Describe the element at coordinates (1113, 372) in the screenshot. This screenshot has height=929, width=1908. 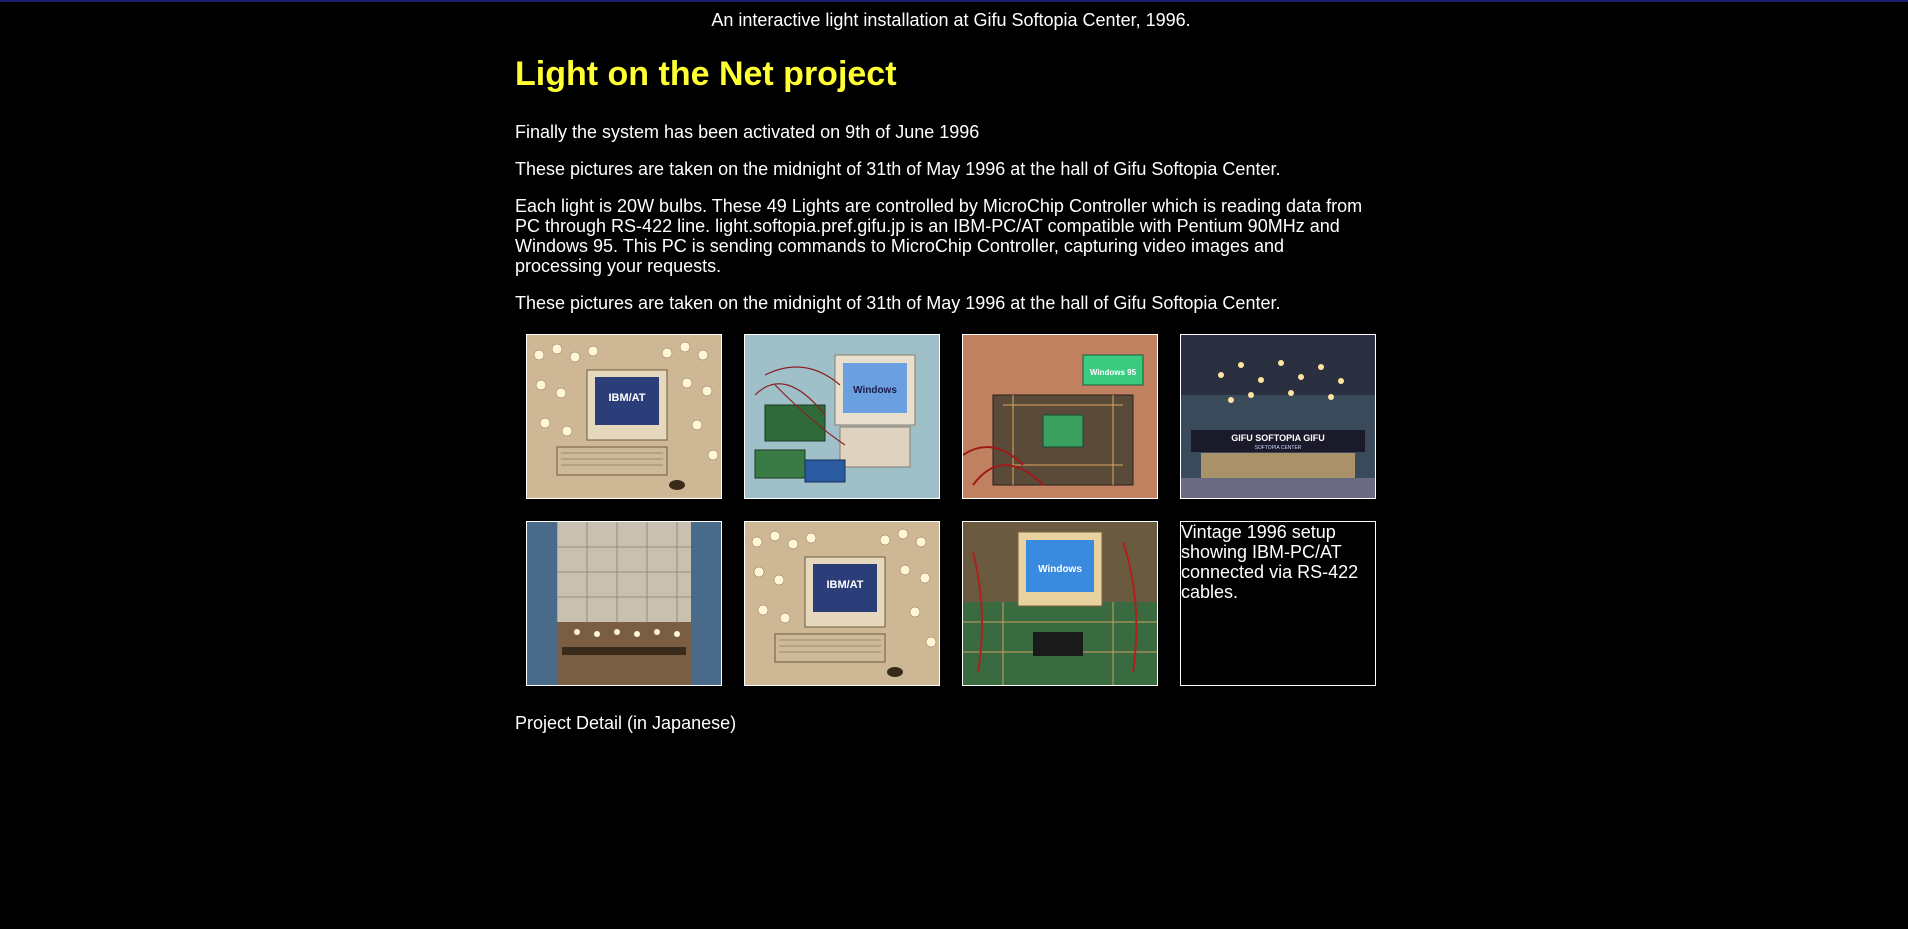
I see `windows95-label: Windows 95` at that location.